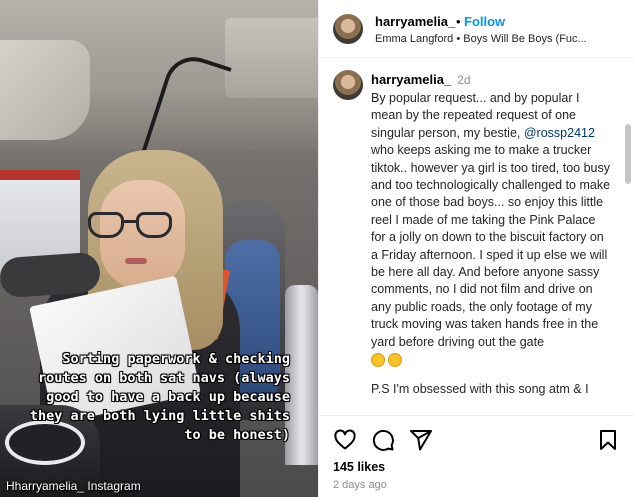  Describe the element at coordinates (415, 21) in the screenshot. I see `header-username: harryamelia_` at that location.